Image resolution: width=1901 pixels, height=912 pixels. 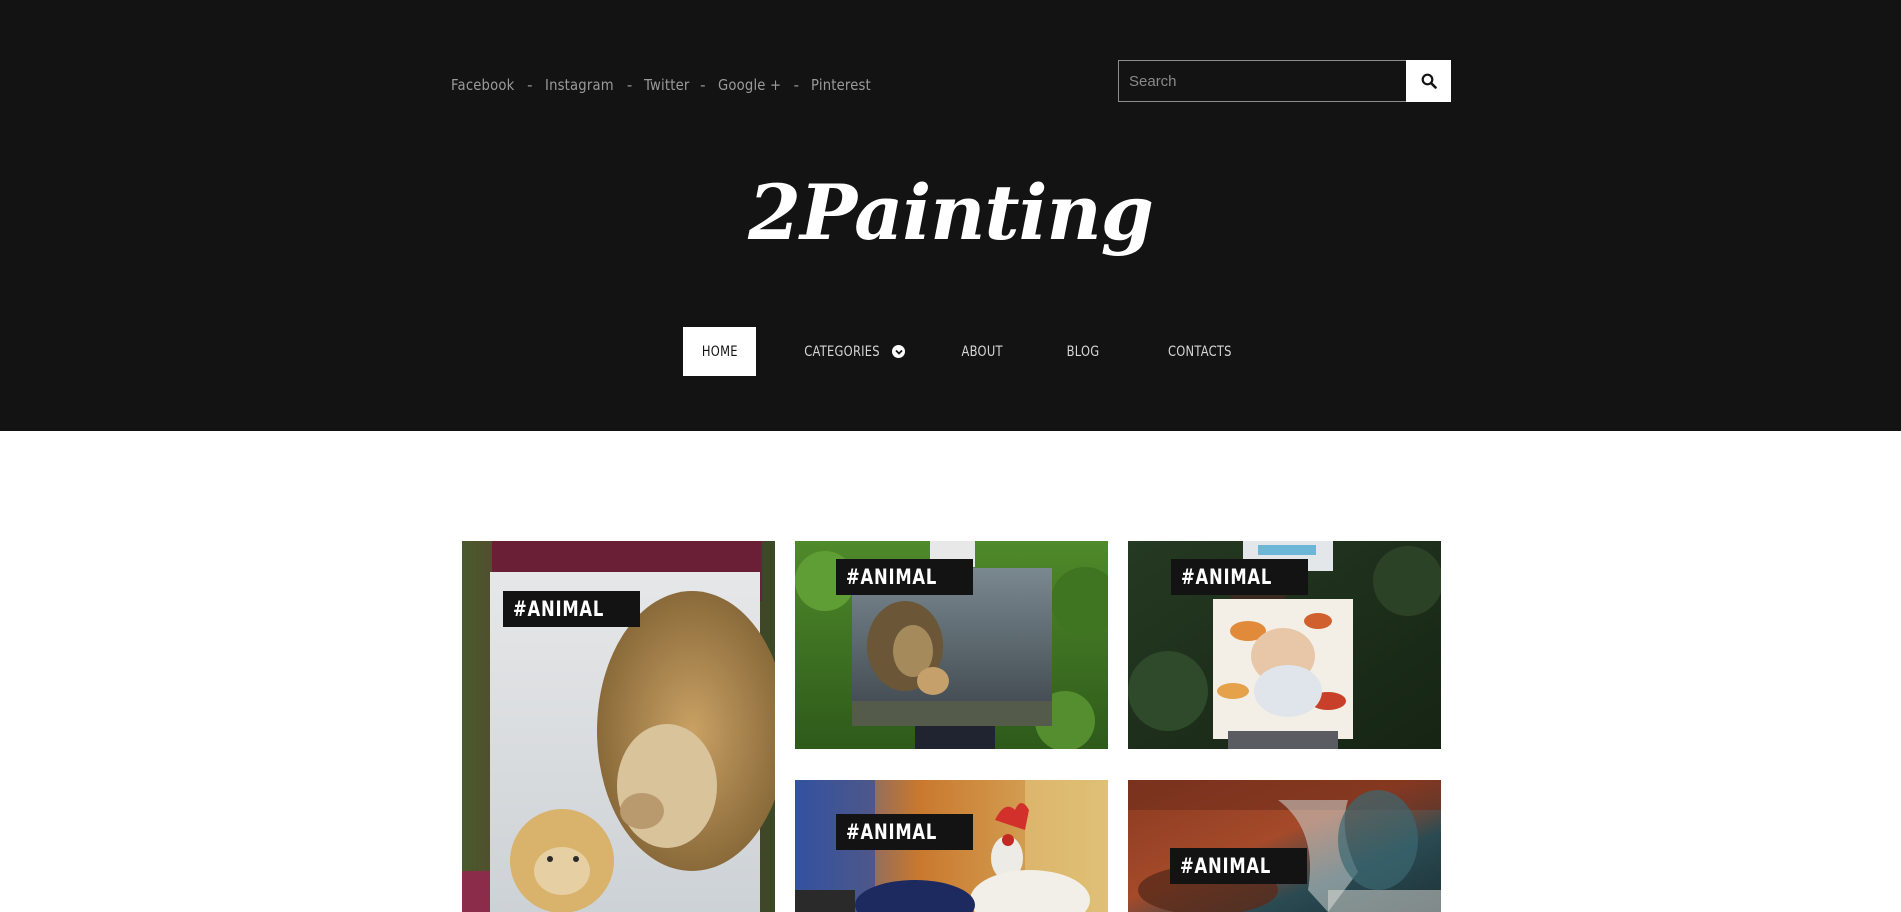 I want to click on search-input, so click(x=1262, y=81).